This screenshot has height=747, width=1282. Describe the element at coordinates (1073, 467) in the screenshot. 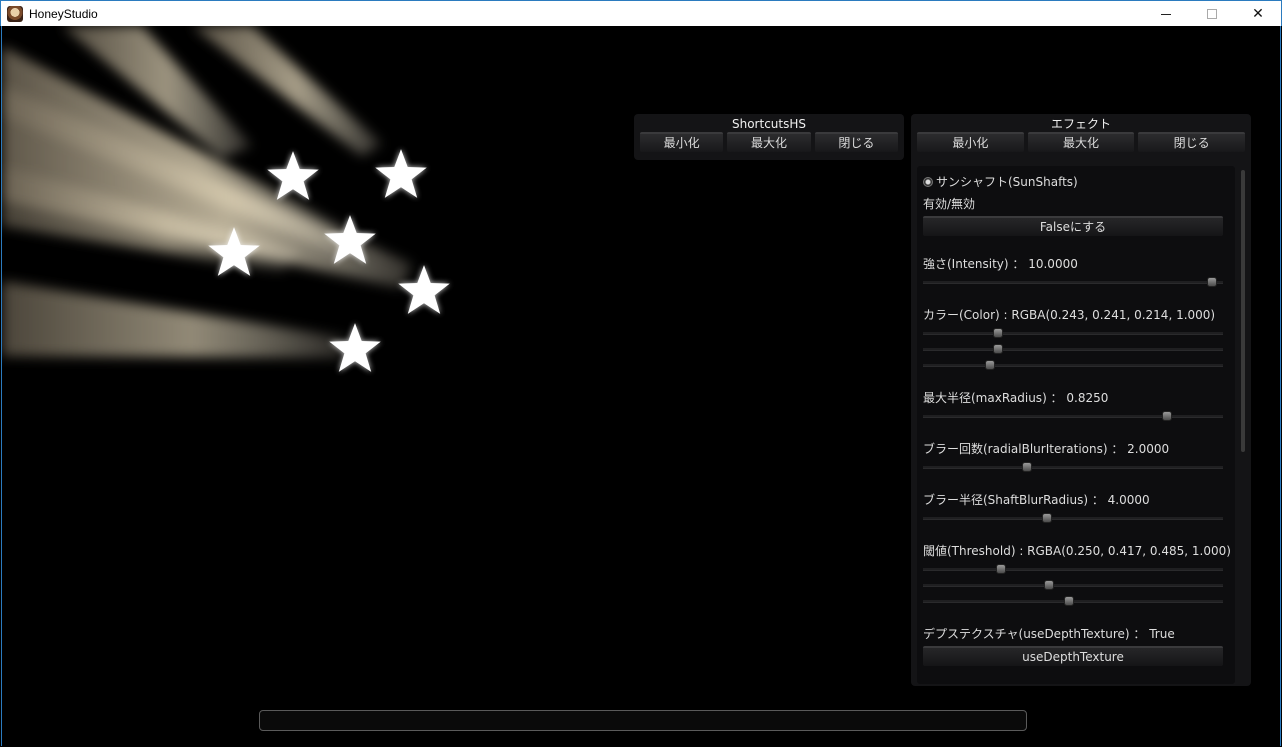

I see `blur-iterations-slider` at that location.